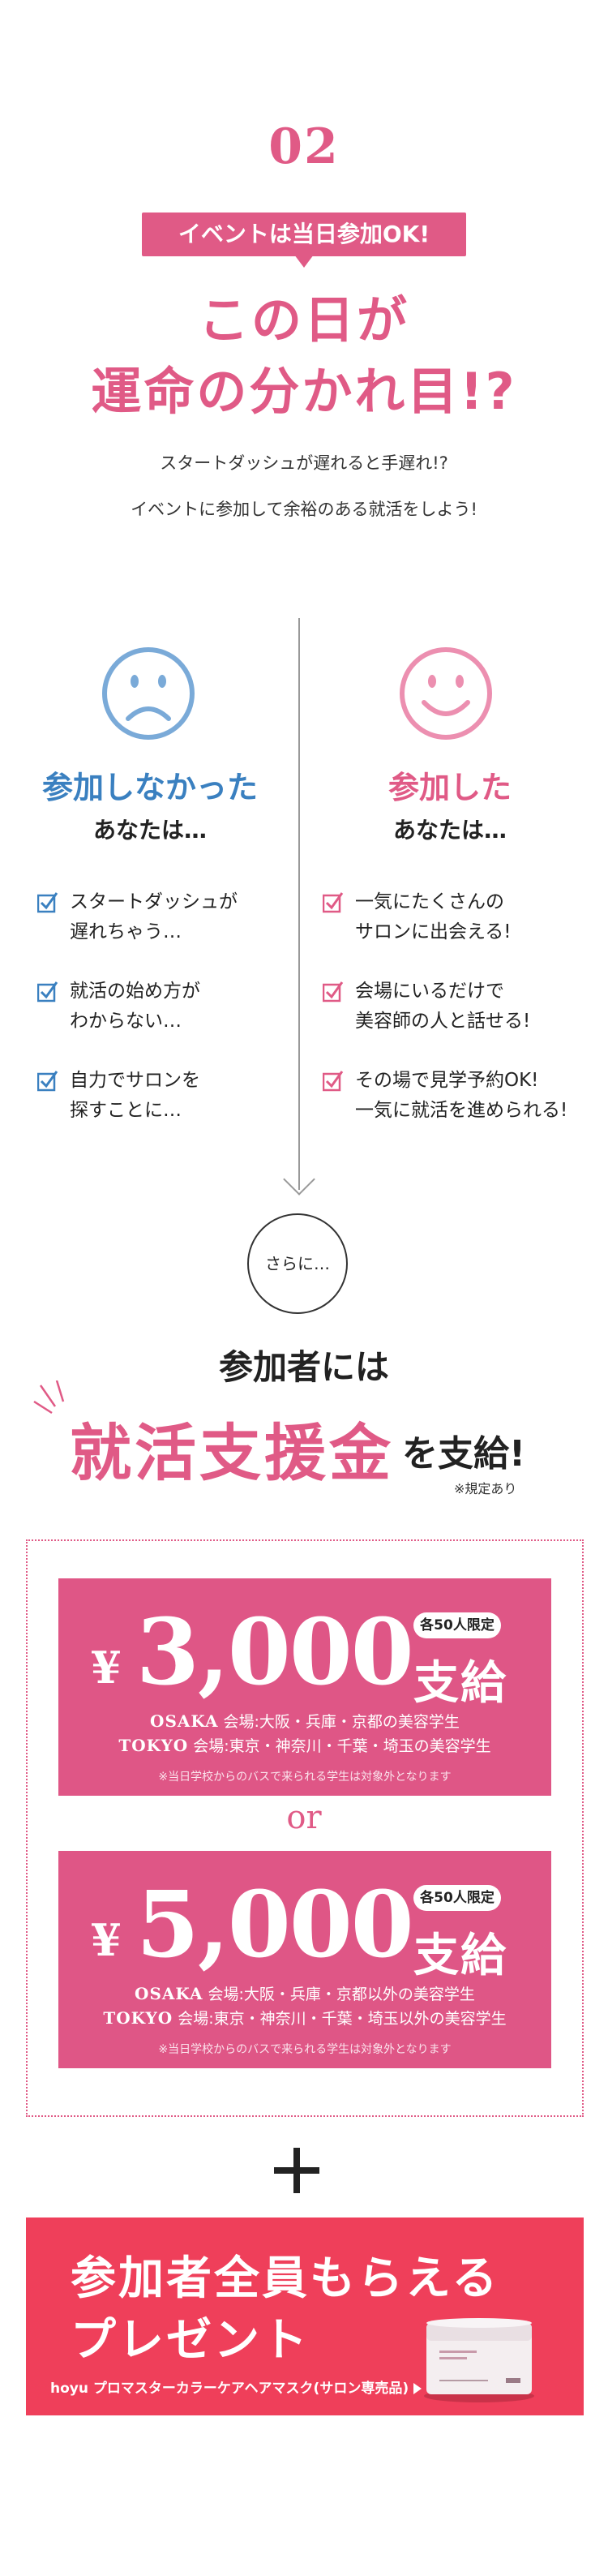  I want to click on support-money-tail: を支給!, so click(464, 1454).